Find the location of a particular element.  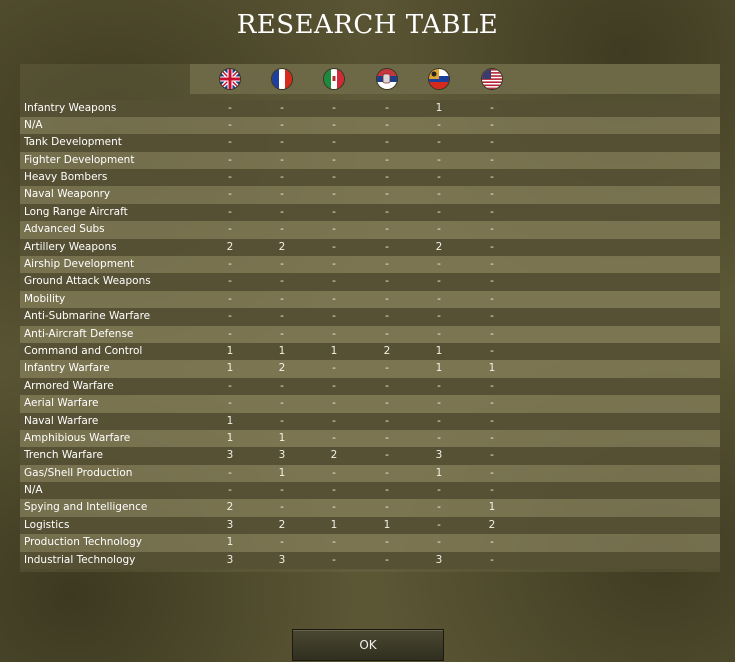

russia-value: 3 is located at coordinates (439, 559).